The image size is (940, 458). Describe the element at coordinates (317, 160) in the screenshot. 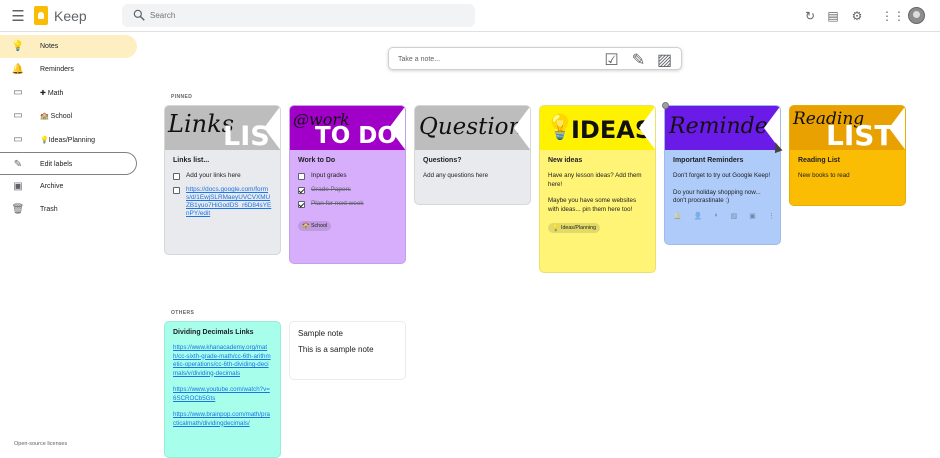

I see `note-title: Work to Do` at that location.